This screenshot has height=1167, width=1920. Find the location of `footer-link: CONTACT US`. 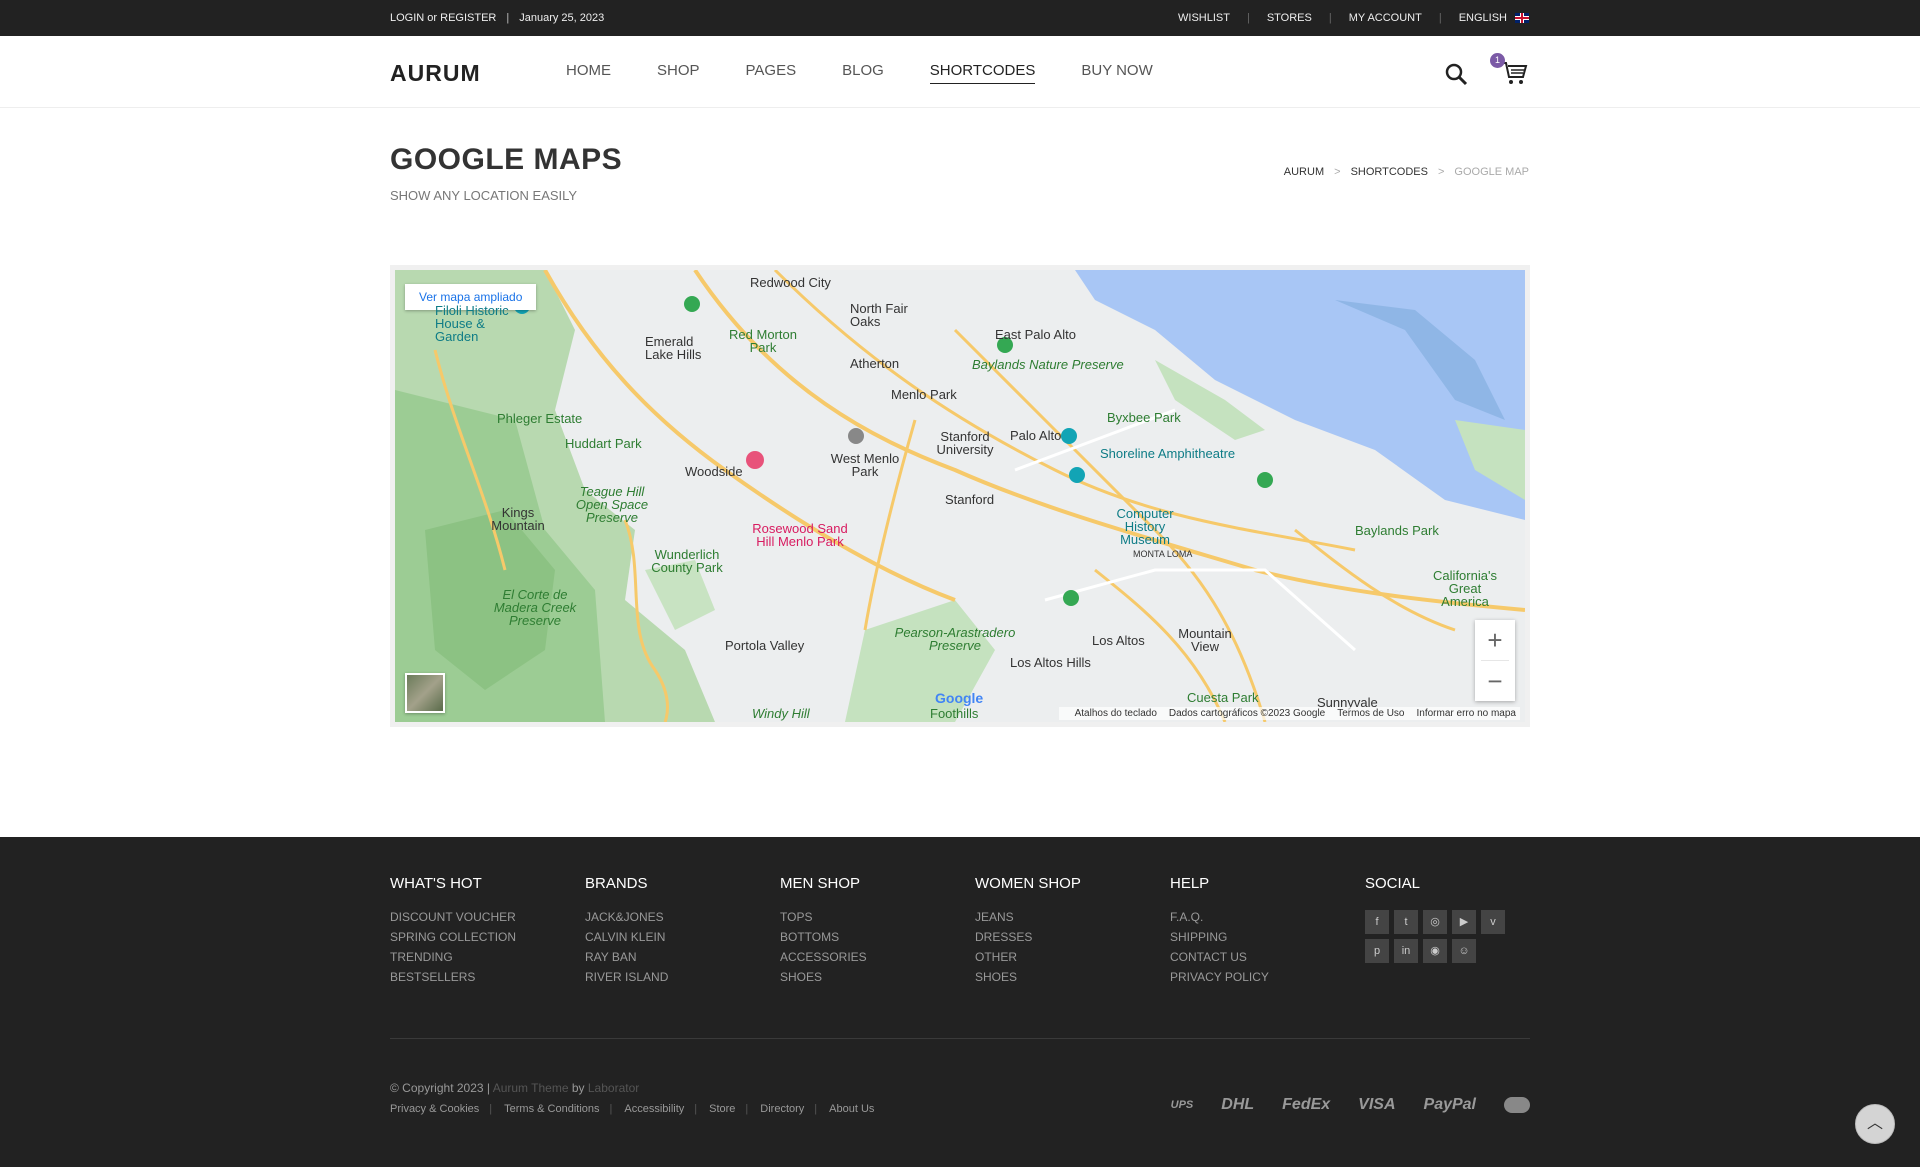

footer-link: CONTACT US is located at coordinates (1219, 957).